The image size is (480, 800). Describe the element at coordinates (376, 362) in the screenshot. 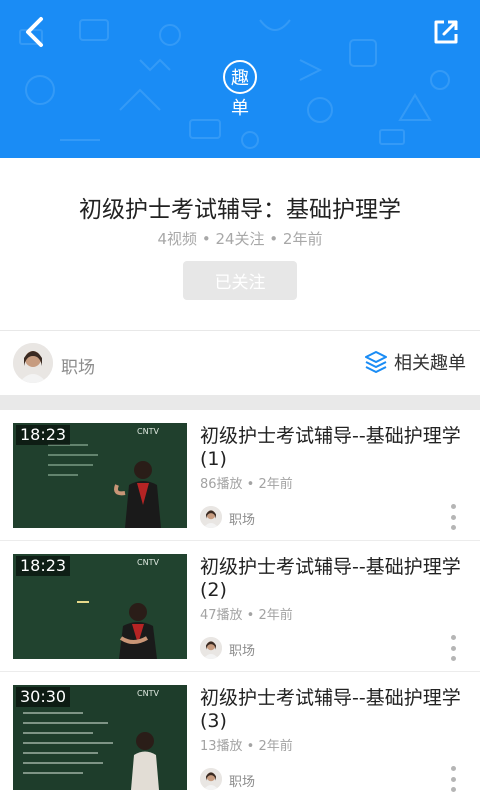

I see `layers-icon` at that location.